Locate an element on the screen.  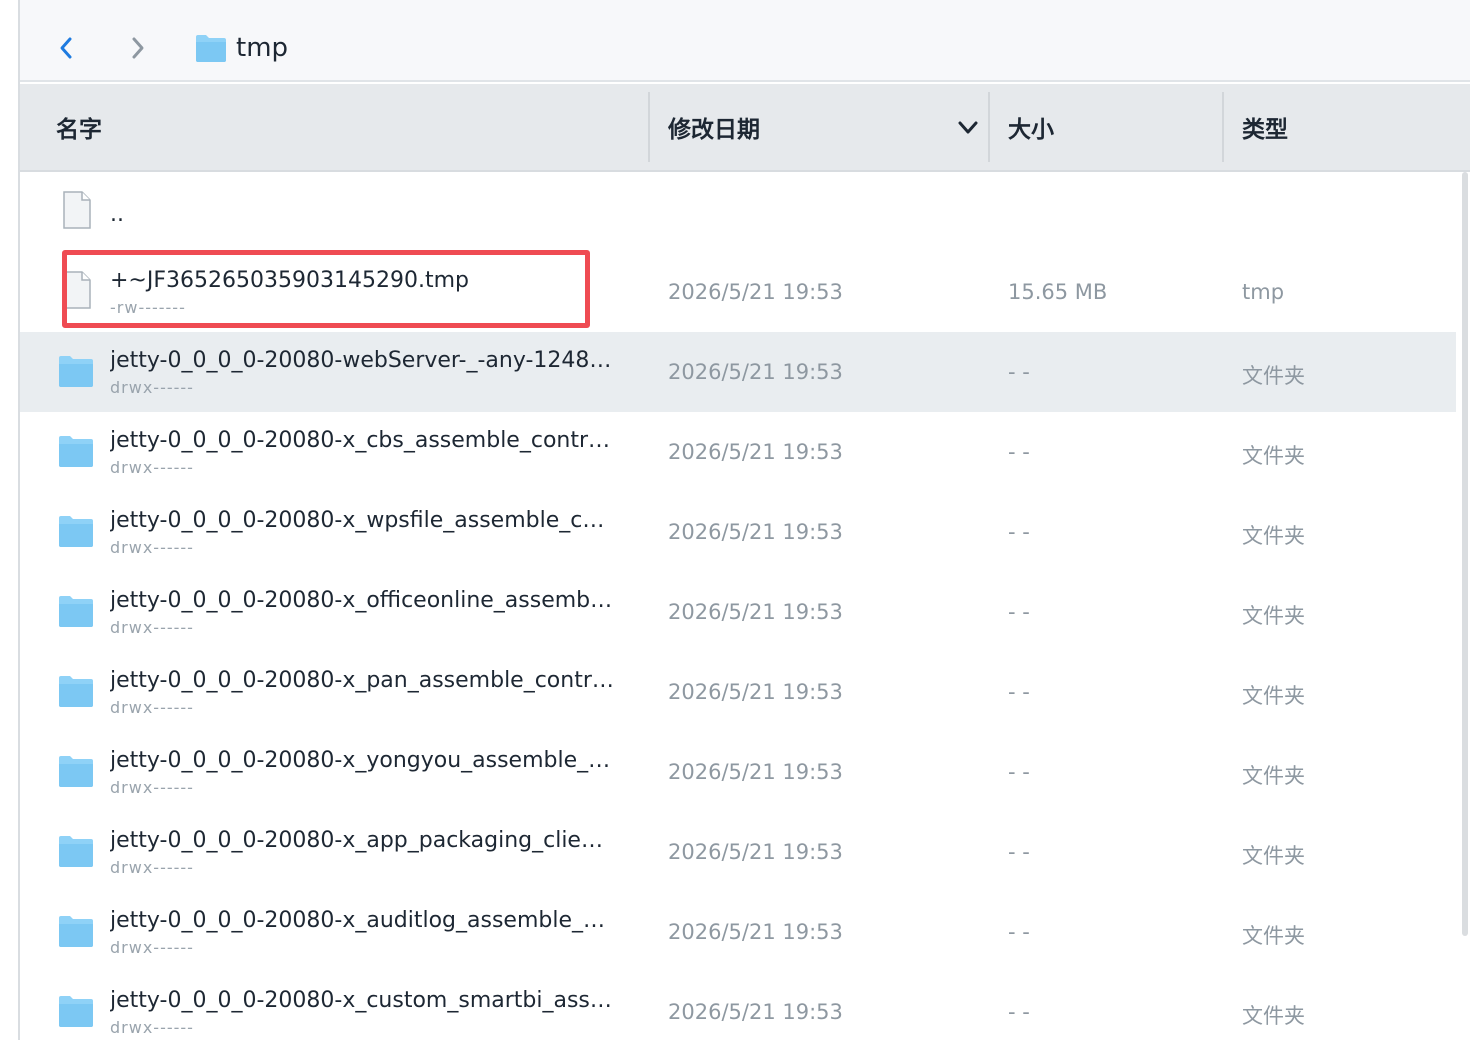
file-type: tmp is located at coordinates (1263, 292).